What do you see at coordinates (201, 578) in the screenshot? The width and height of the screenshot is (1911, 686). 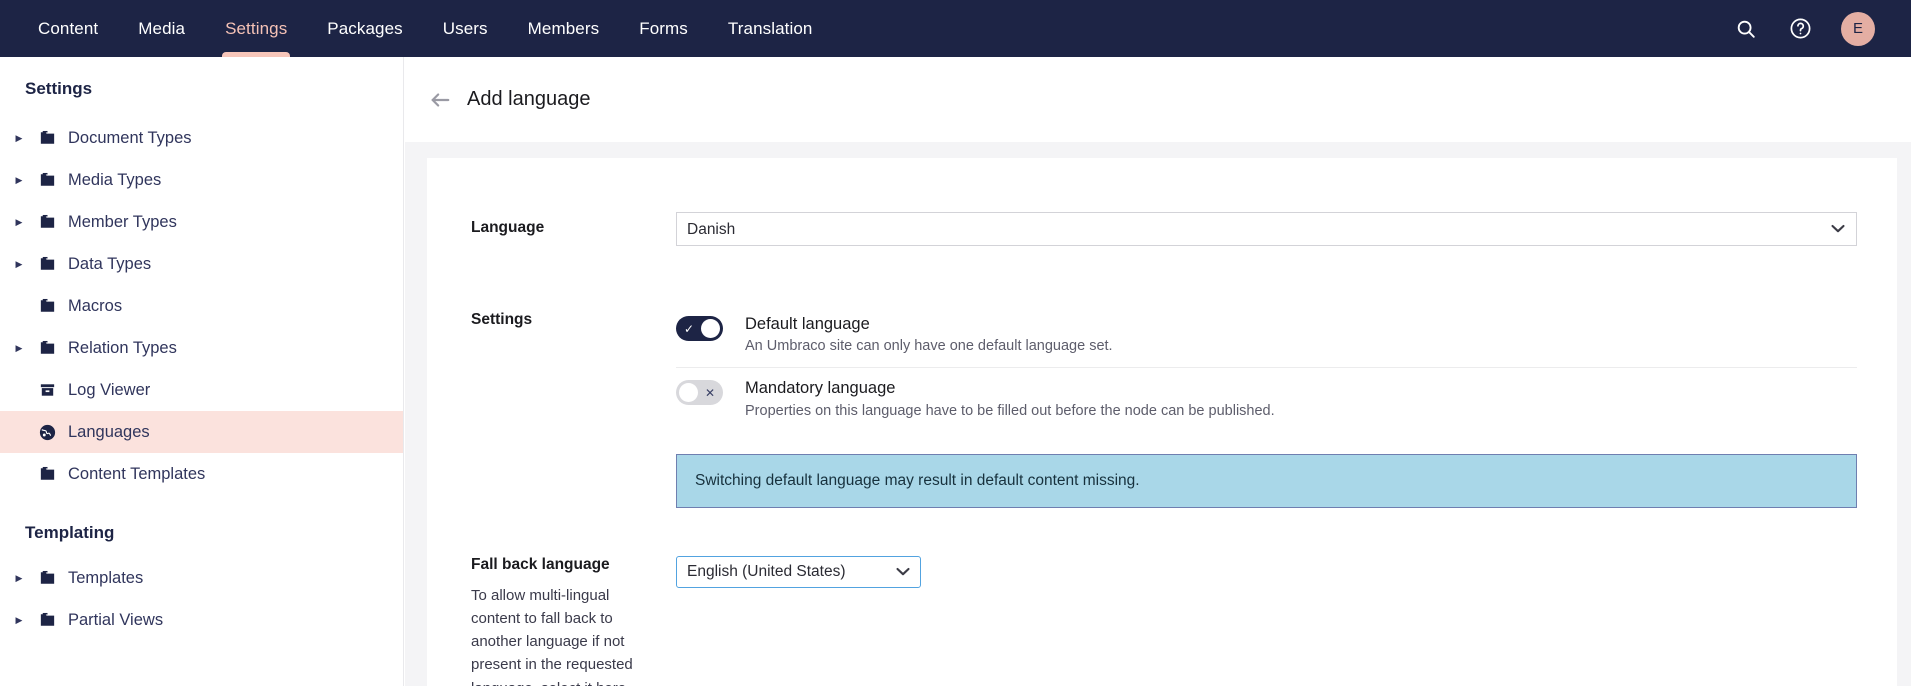 I see `sidebar-item-templates: ▶ Templates` at bounding box center [201, 578].